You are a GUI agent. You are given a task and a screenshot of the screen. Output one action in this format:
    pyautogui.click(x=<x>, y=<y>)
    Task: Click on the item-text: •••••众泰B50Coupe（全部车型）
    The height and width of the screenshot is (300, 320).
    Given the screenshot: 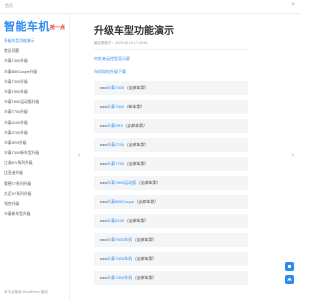 What is the action you would take?
    pyautogui.click(x=129, y=201)
    